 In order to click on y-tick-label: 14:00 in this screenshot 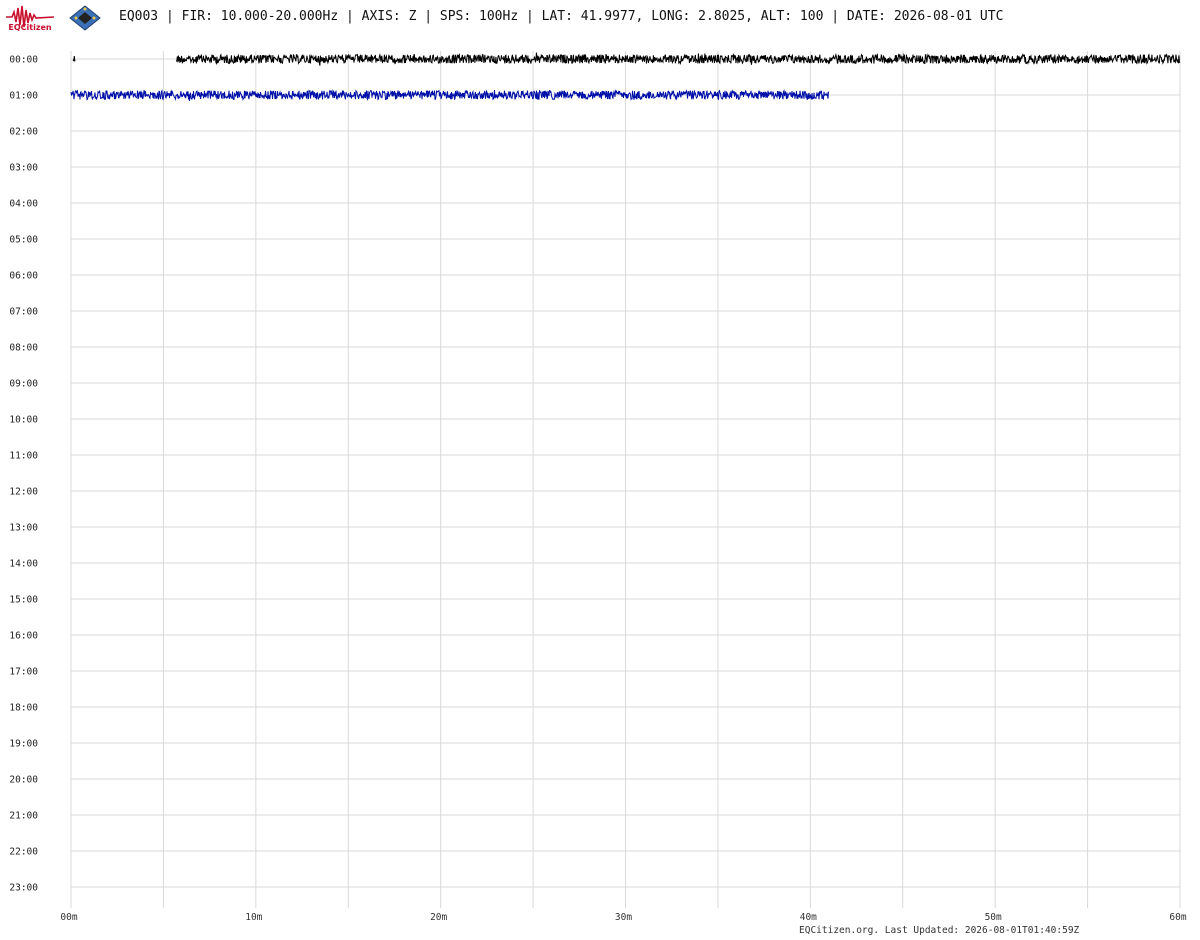, I will do `click(23, 564)`.